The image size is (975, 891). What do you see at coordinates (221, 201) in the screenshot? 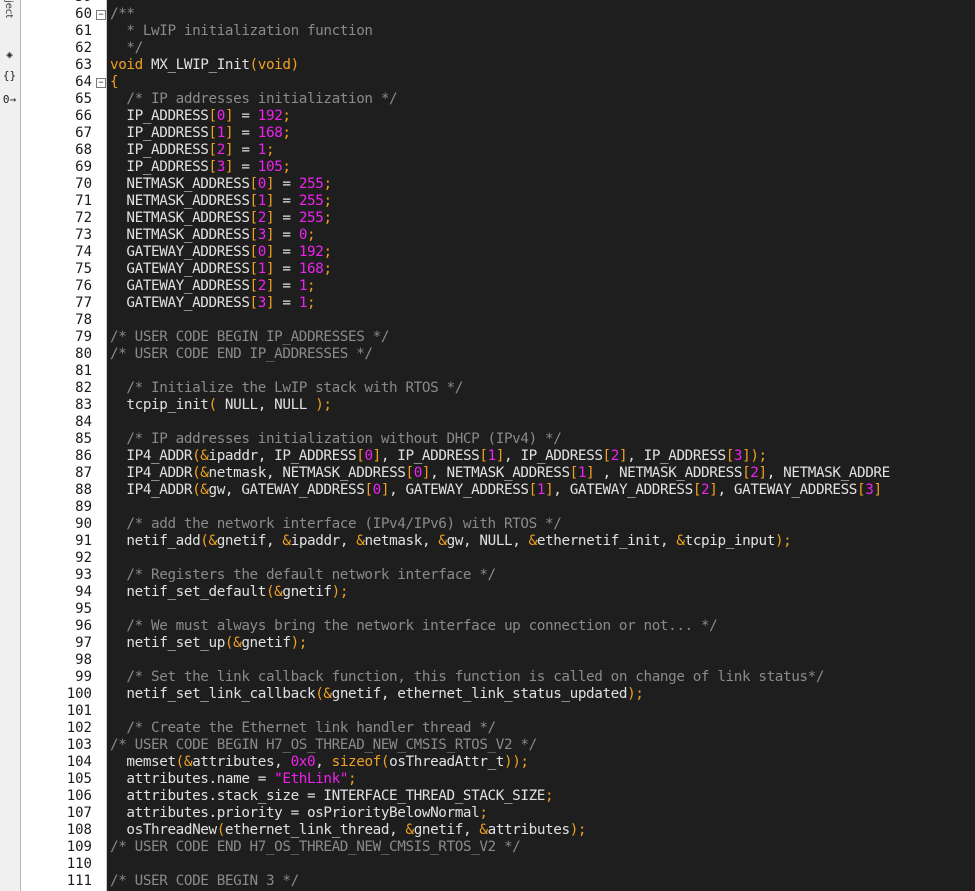
I see `code-line: NETMASK_ADDRESS[1] = 255;` at bounding box center [221, 201].